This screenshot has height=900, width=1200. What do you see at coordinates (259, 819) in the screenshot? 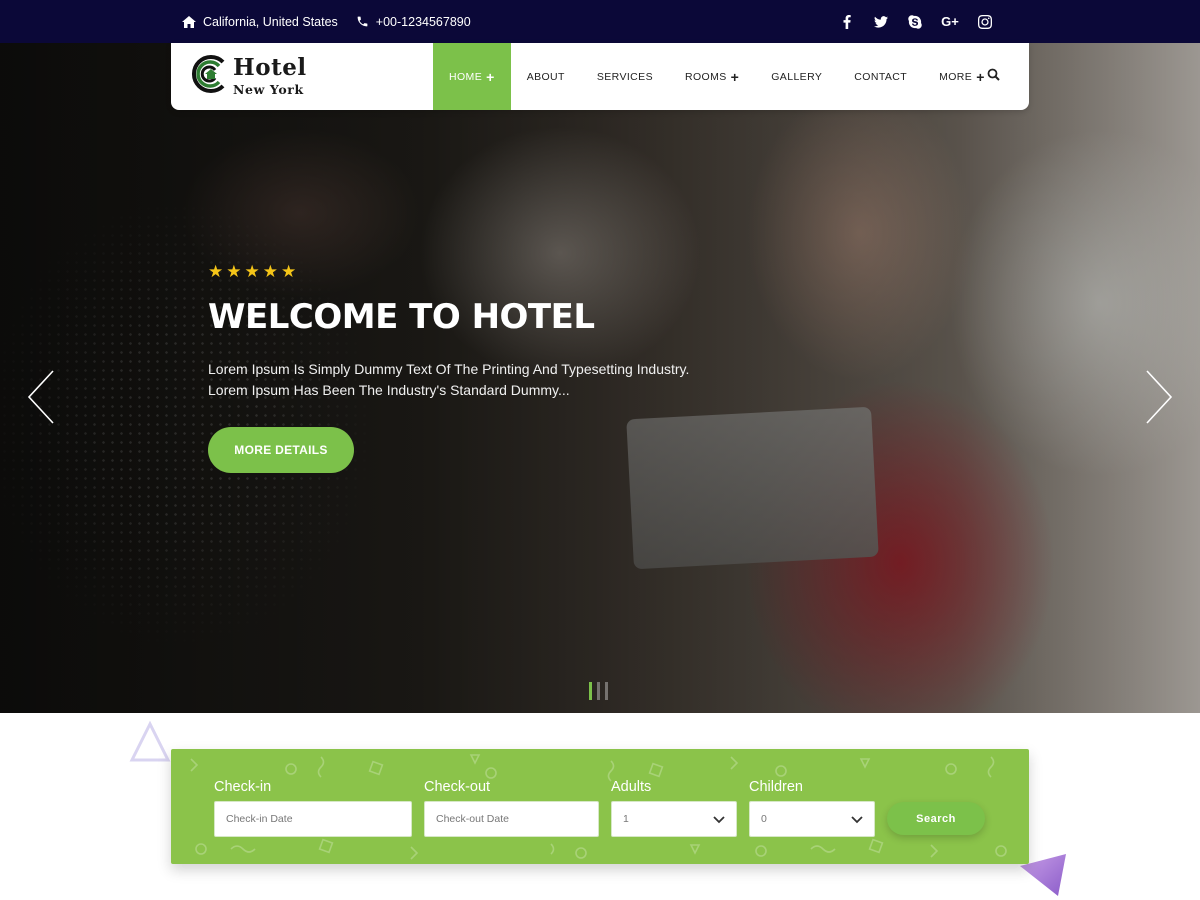
I see `checkin-placeholder: Check-in Date` at bounding box center [259, 819].